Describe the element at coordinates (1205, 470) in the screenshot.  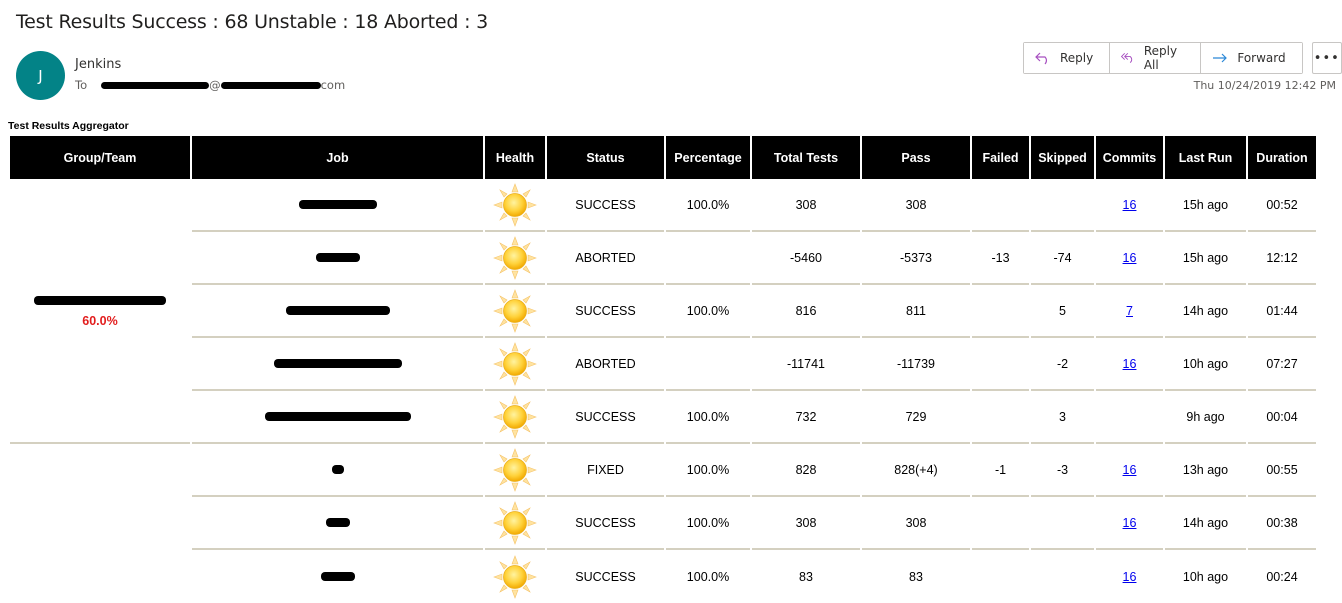
I see `last-run-cell: 13h ago` at that location.